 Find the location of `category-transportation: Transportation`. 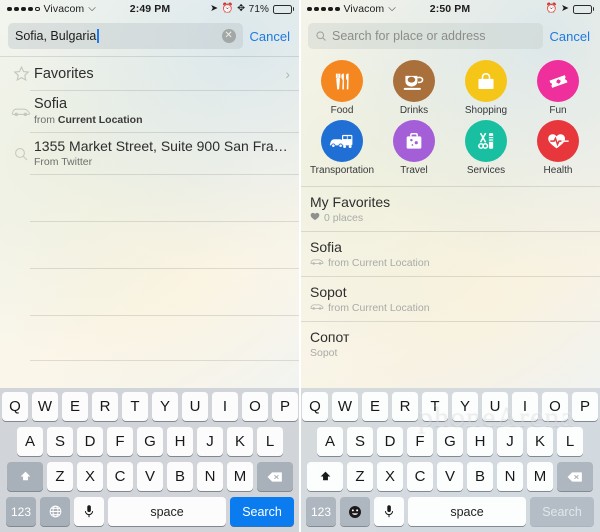

category-transportation: Transportation is located at coordinates (342, 148).